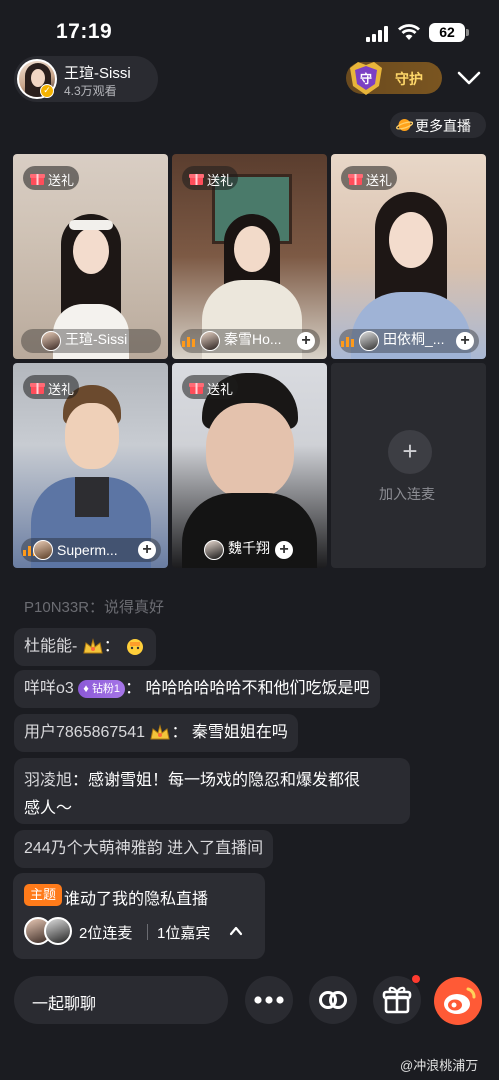  I want to click on chat-nickname: 用户7865867541, so click(84, 732).